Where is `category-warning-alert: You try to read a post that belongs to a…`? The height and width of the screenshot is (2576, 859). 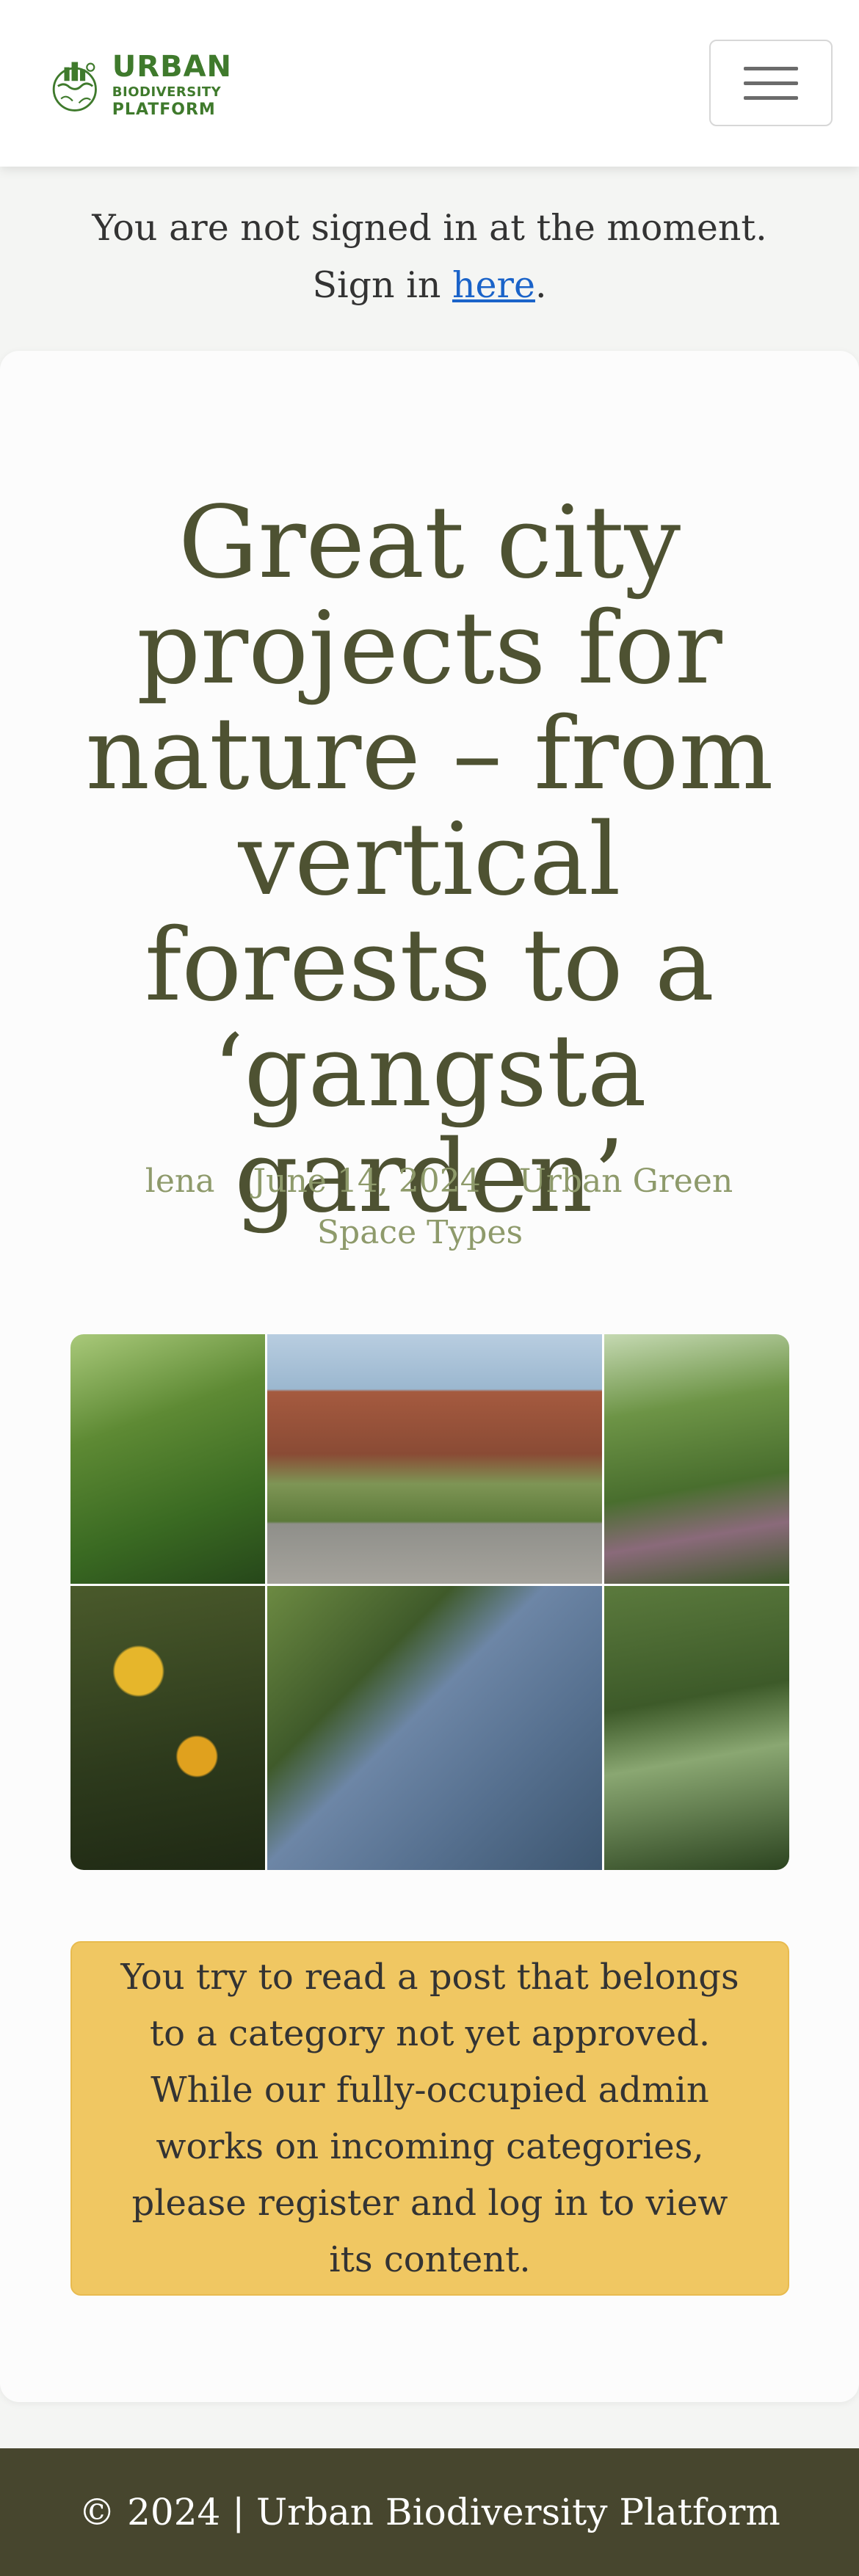 category-warning-alert: You try to read a post that belongs to a… is located at coordinates (429, 2118).